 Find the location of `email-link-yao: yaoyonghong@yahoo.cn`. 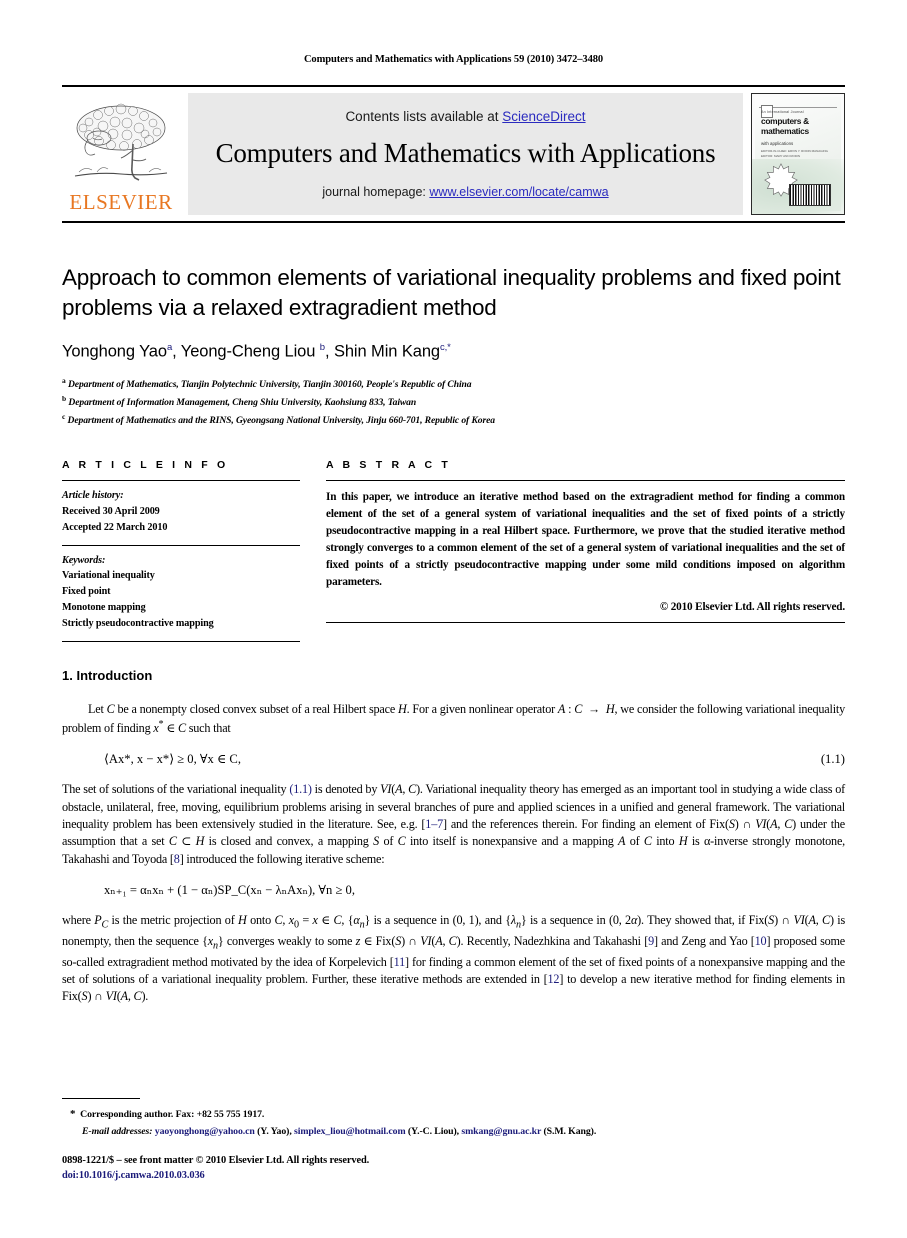

email-link-yao: yaoyonghong@yahoo.cn is located at coordinates (205, 1131).